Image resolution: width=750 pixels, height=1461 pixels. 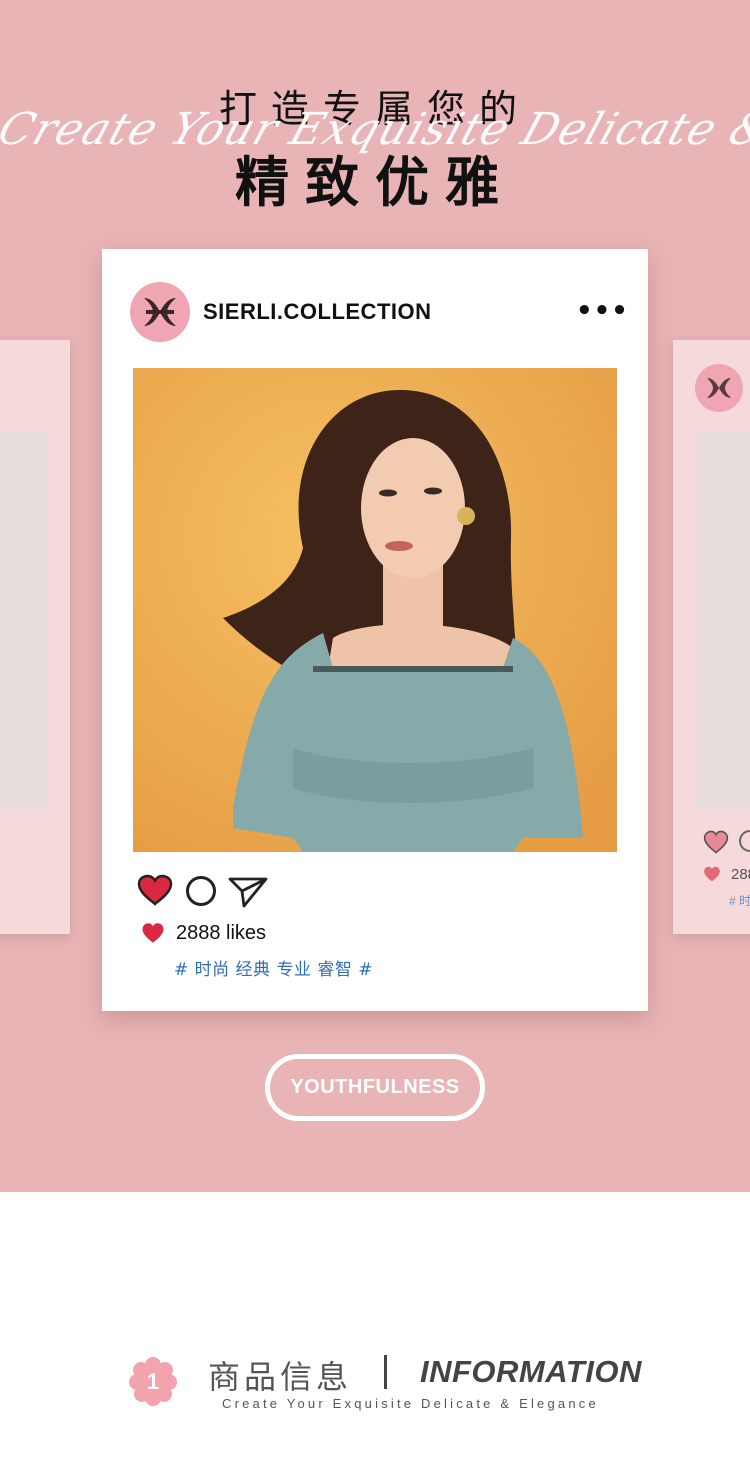 I want to click on info-number: 1, so click(x=153, y=1381).